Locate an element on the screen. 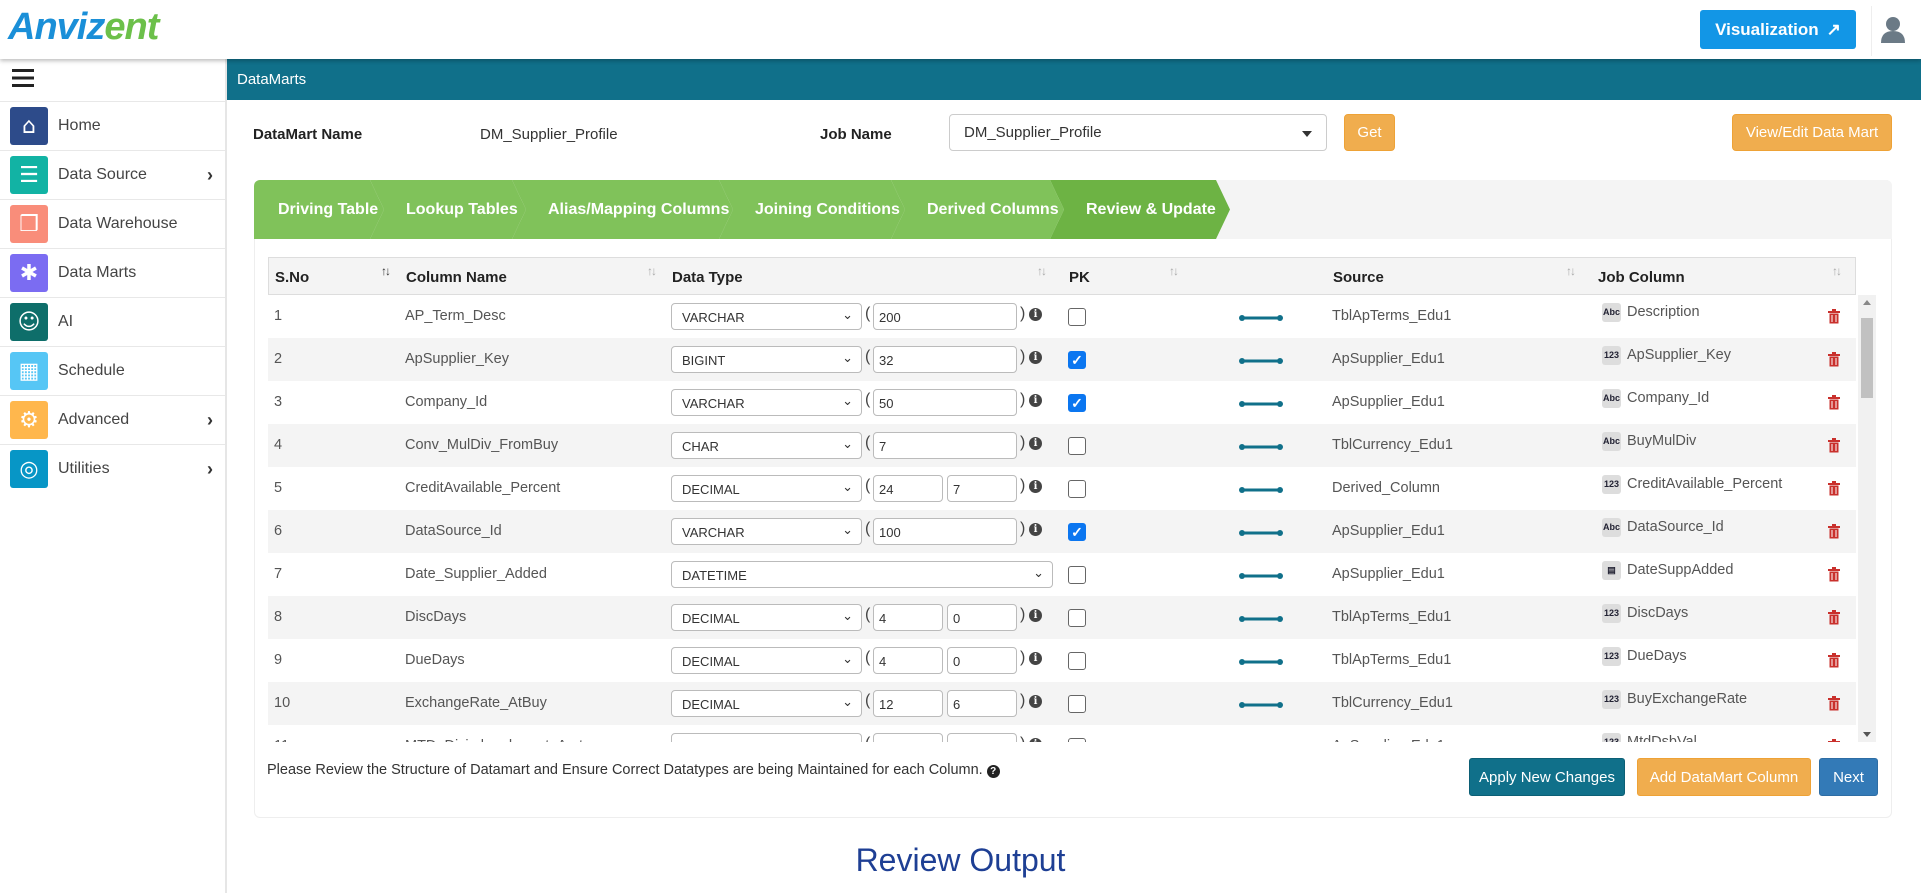  length-input: 7 is located at coordinates (945, 445).